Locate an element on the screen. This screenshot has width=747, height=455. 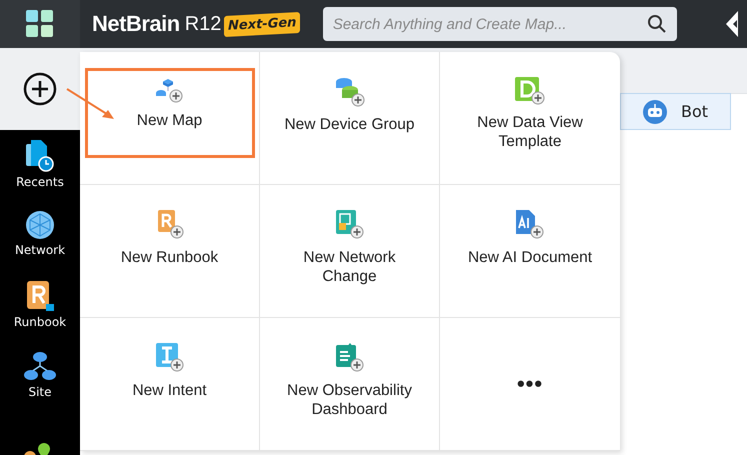
sidebar-item: Runbook is located at coordinates (40, 315).